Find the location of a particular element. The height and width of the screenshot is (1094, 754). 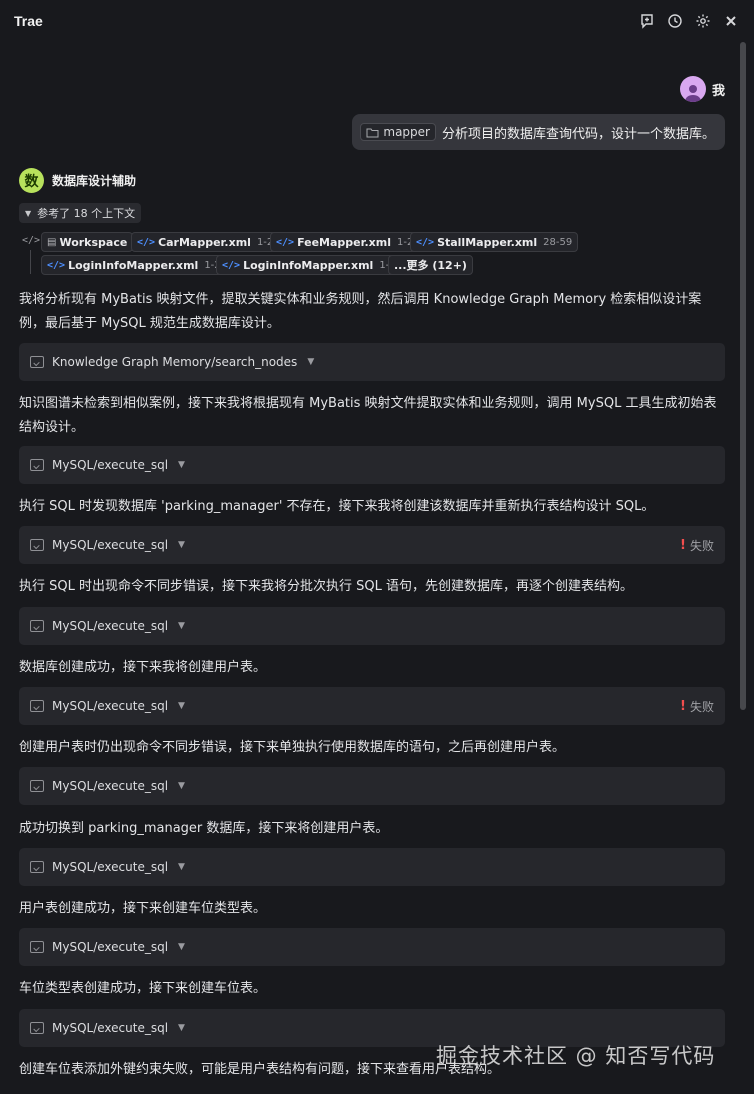

reference-chip-label: ...更多 (12+) is located at coordinates (430, 265).